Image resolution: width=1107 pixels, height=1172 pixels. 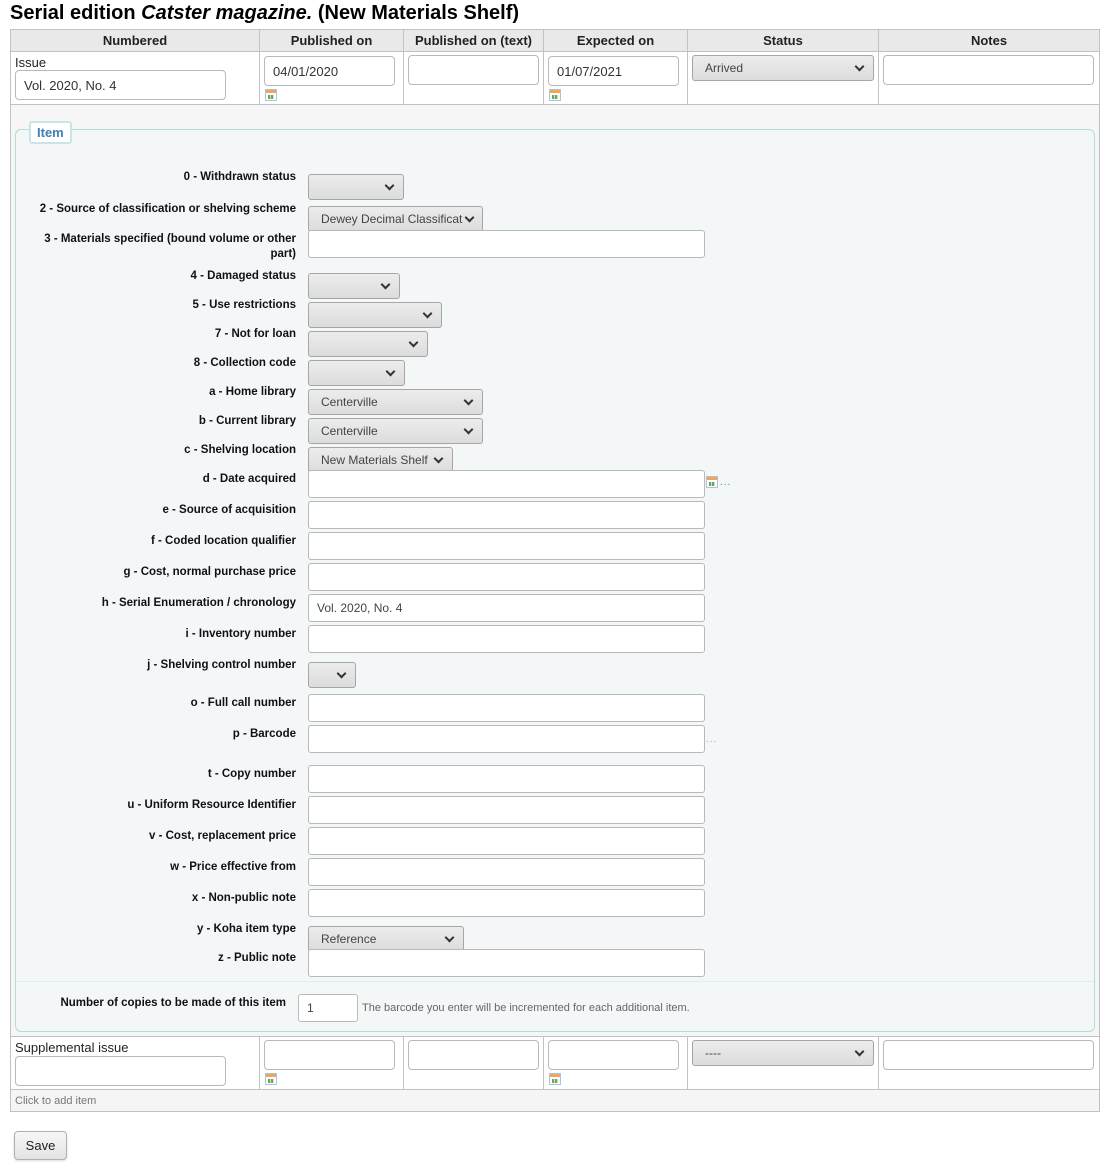 I want to click on field-select-0-withdrawn-status, so click(x=356, y=187).